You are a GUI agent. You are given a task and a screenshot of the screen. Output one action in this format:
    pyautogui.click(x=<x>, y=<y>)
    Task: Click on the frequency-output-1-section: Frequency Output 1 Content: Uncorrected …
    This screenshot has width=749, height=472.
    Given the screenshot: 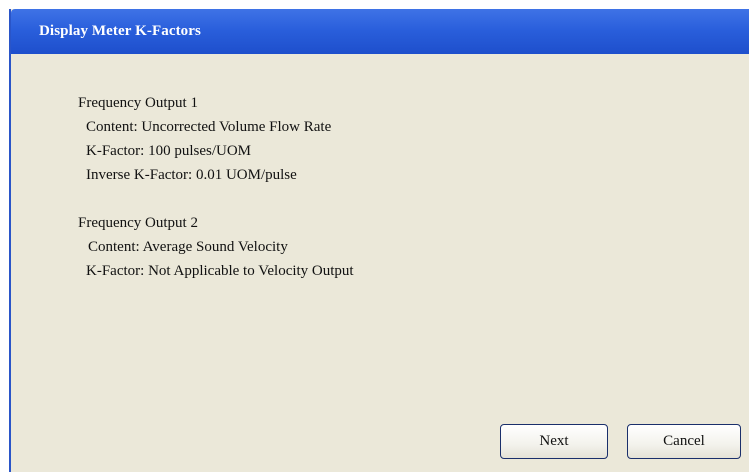 What is the action you would take?
    pyautogui.click(x=216, y=139)
    